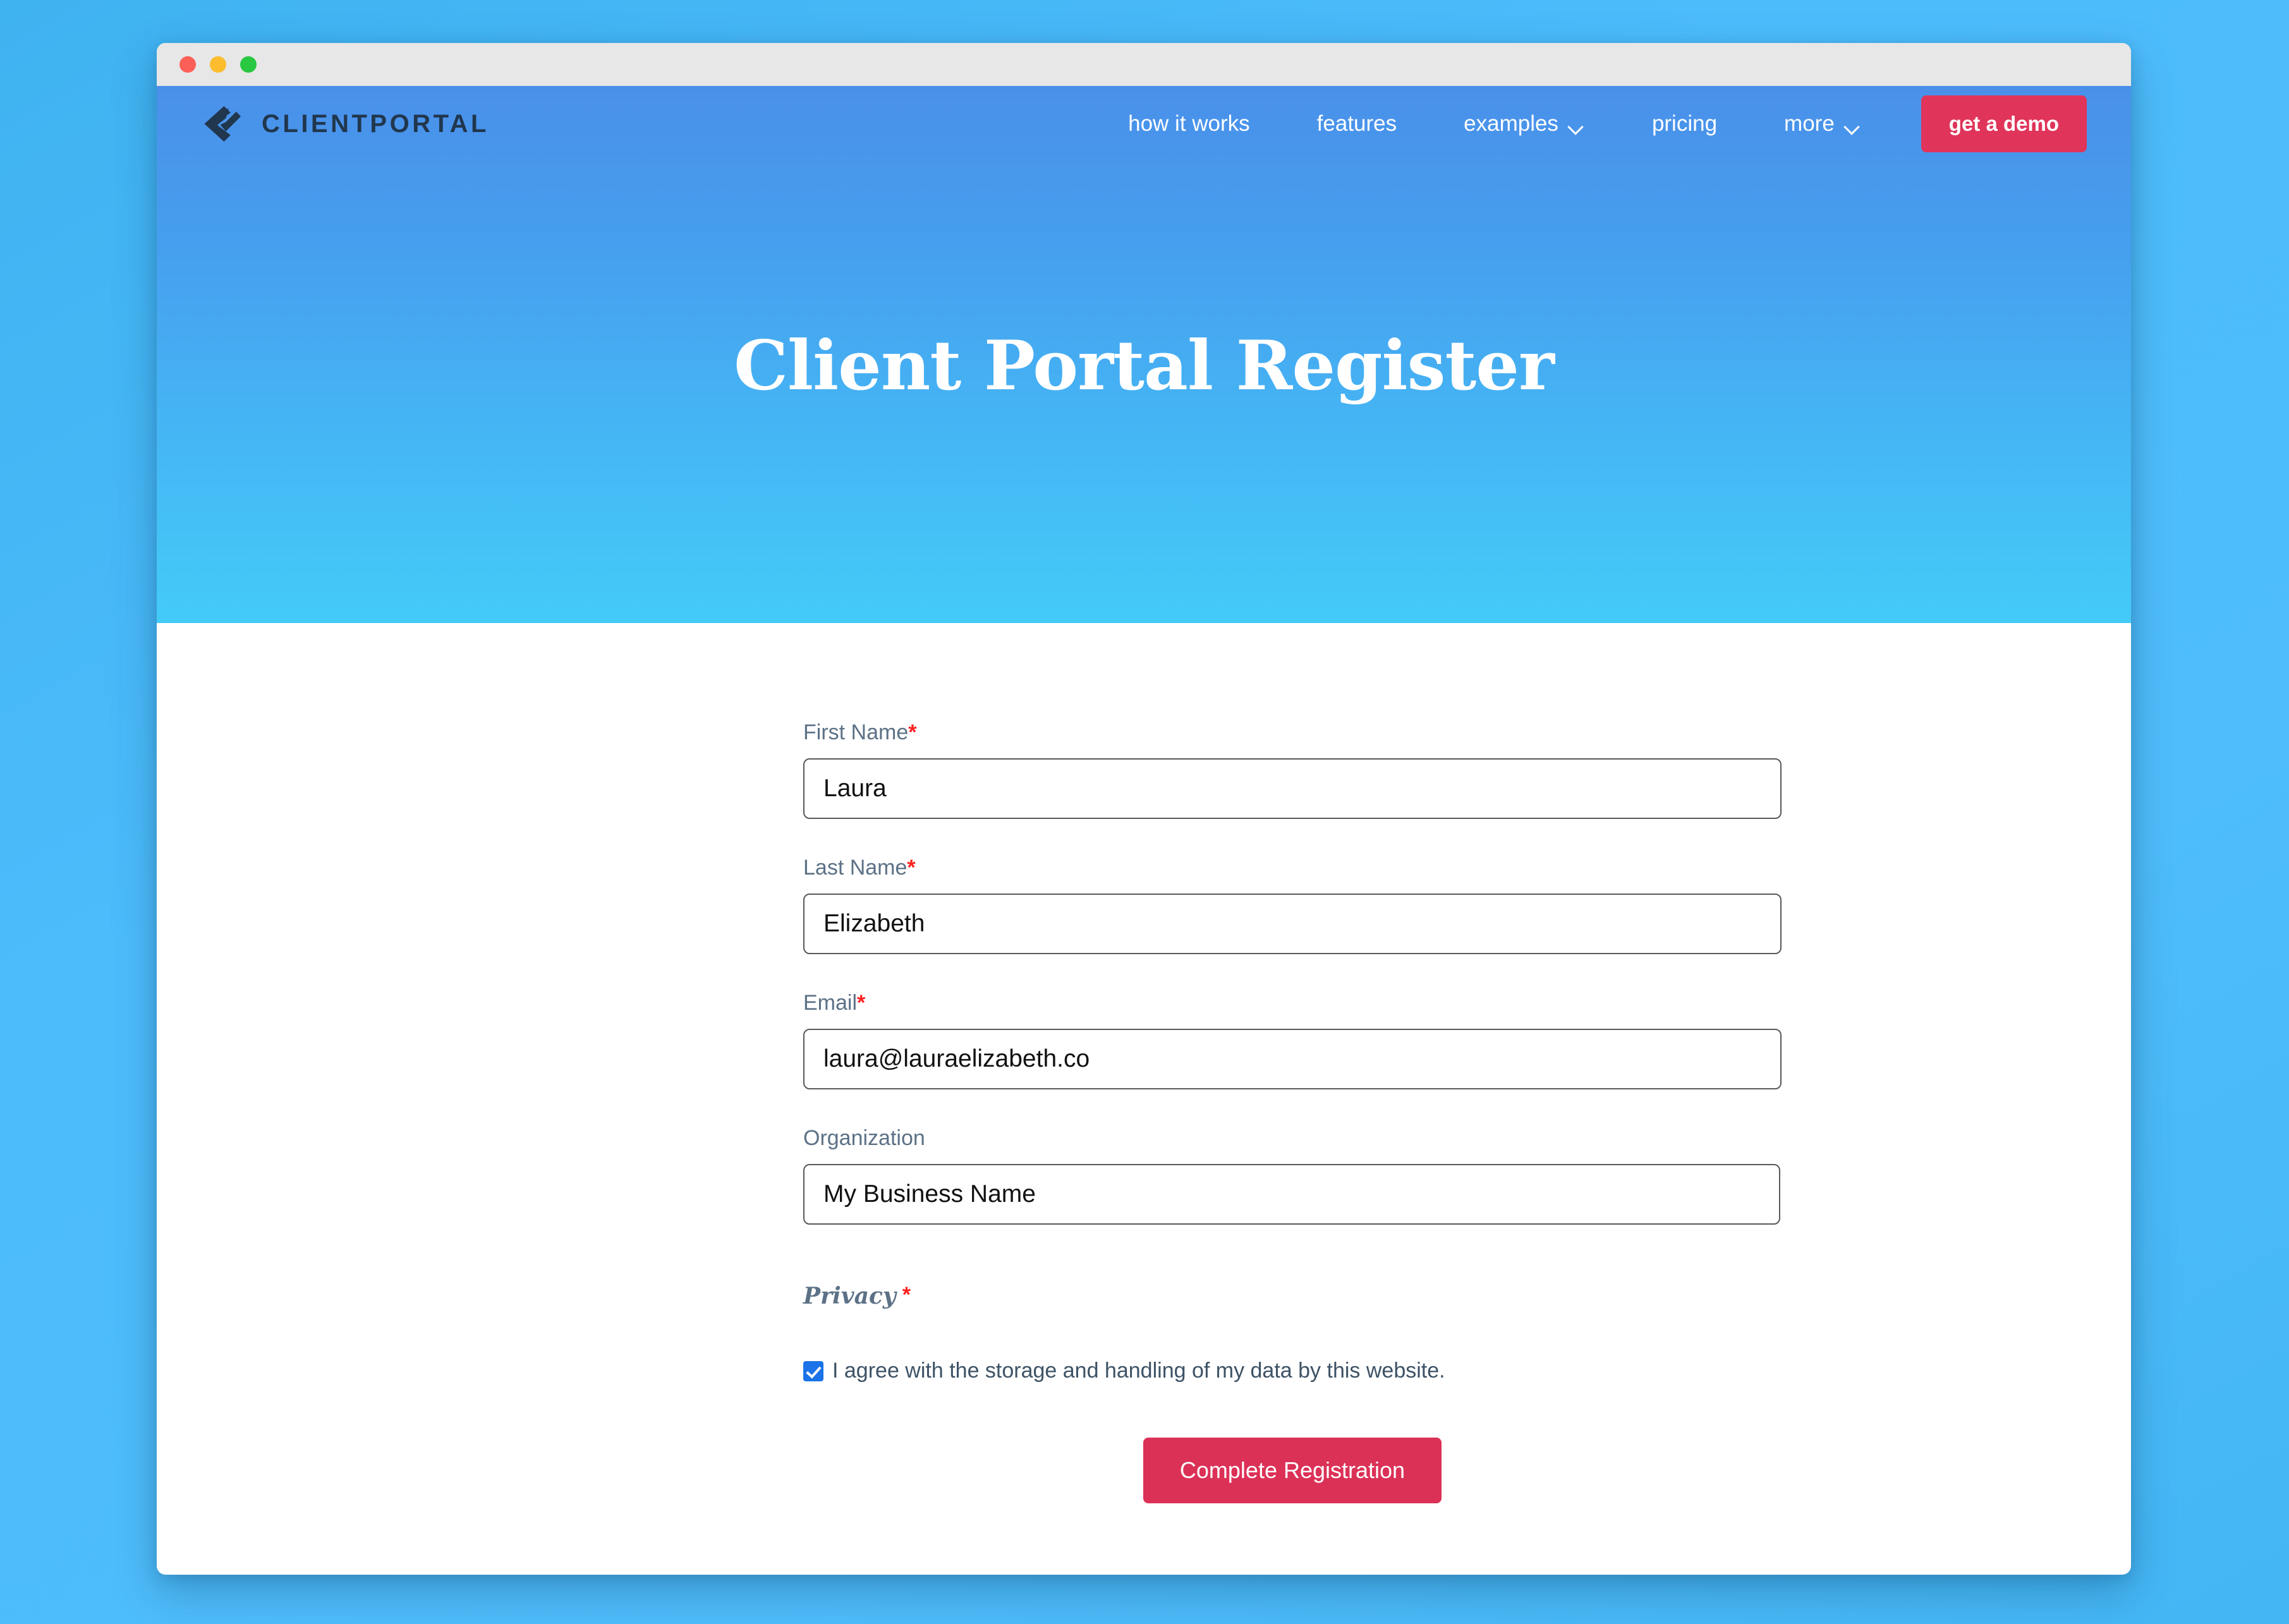 The height and width of the screenshot is (1624, 2289). I want to click on nav-item-label: more, so click(1809, 123).